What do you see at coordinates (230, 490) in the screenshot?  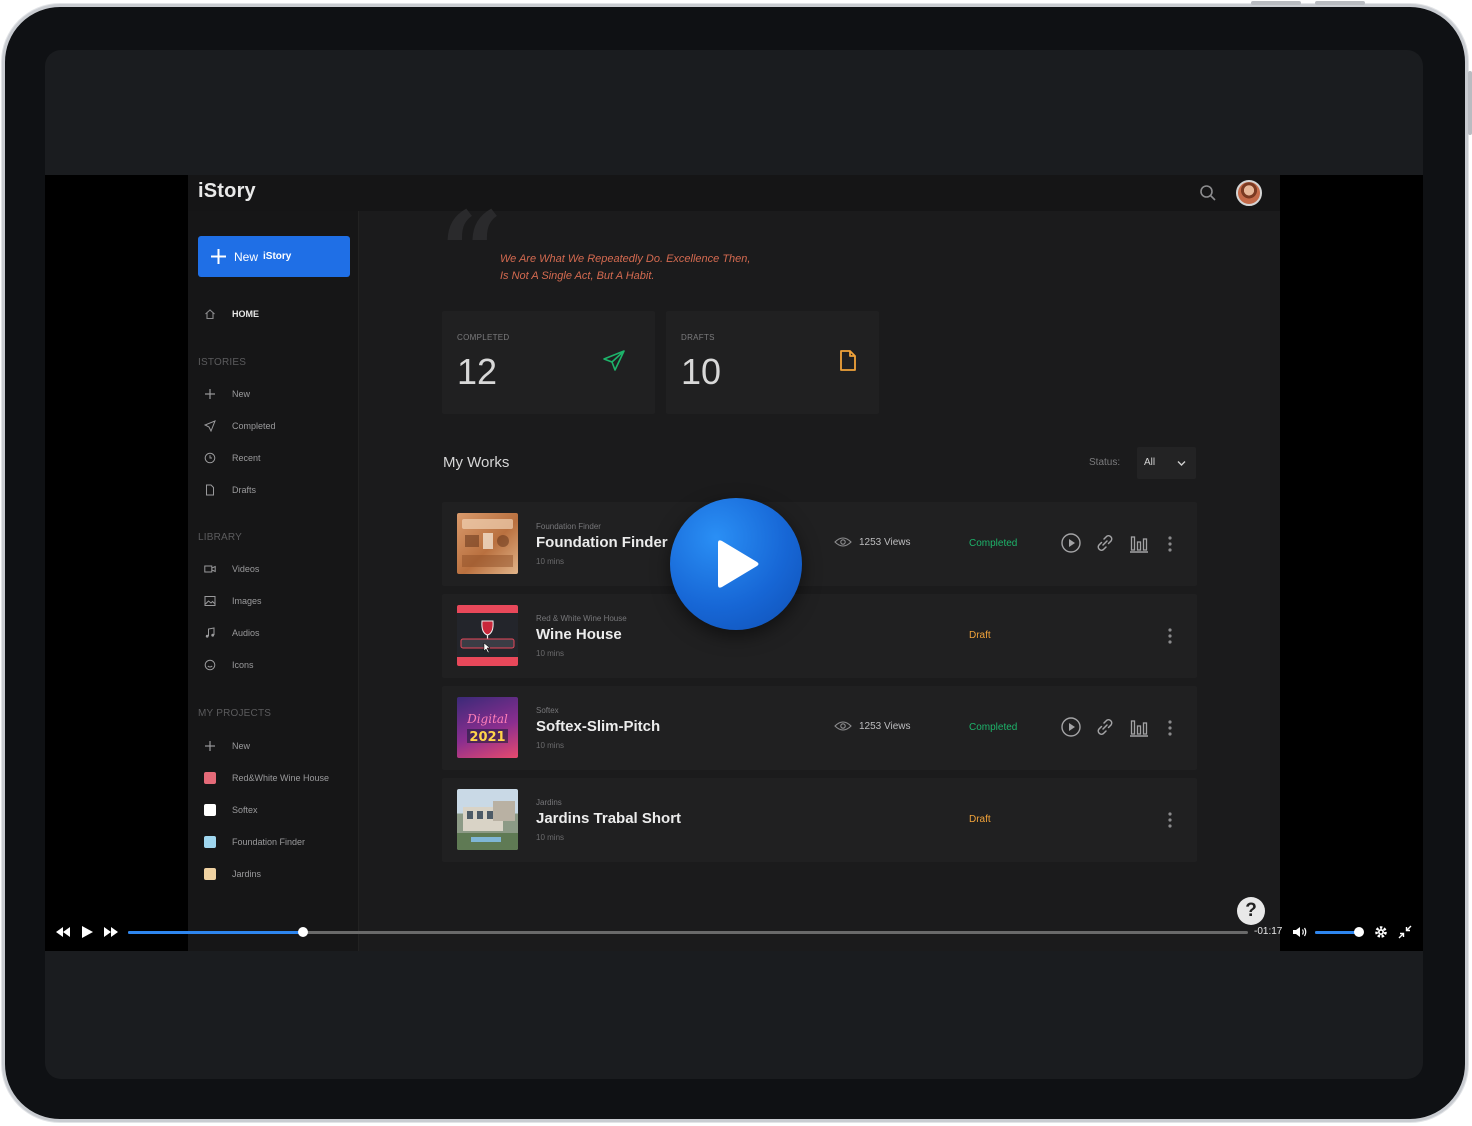 I see `sidebar-item-drafts: Drafts` at bounding box center [230, 490].